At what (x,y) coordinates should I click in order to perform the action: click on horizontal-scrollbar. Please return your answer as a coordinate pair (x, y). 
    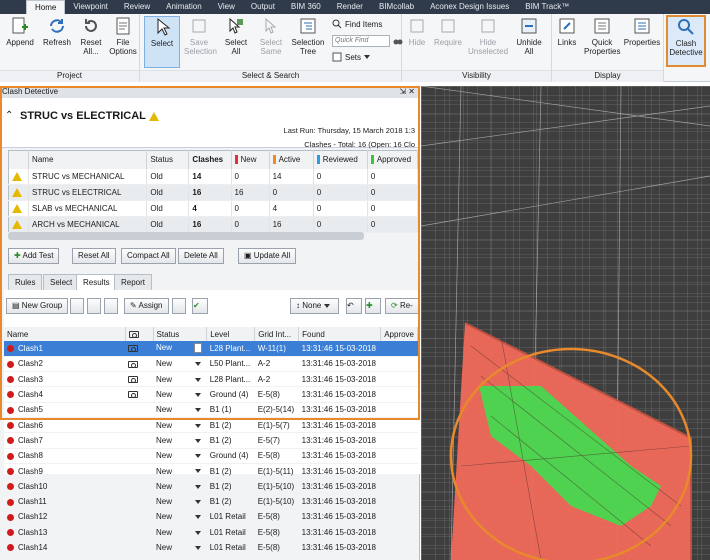
    Looking at the image, I should click on (186, 236).